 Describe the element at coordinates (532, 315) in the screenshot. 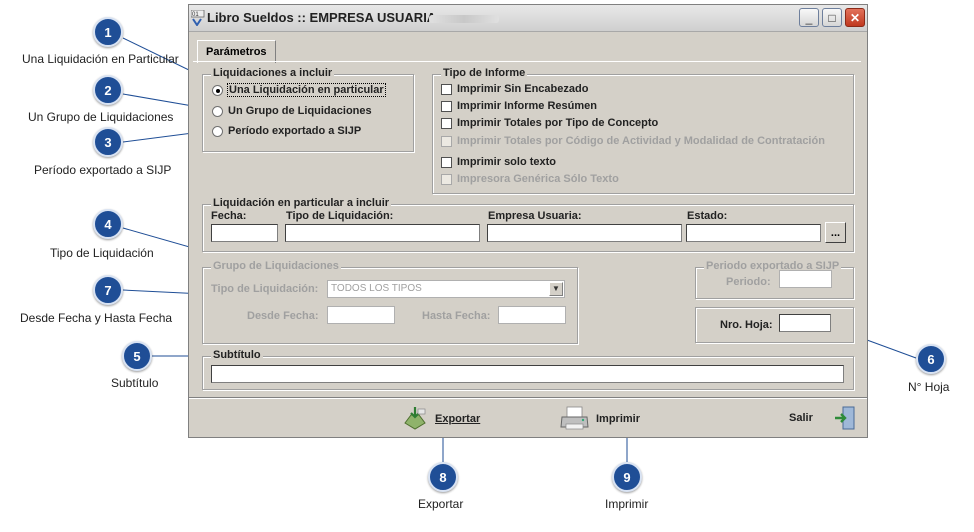

I see `hasta-fecha-field` at that location.